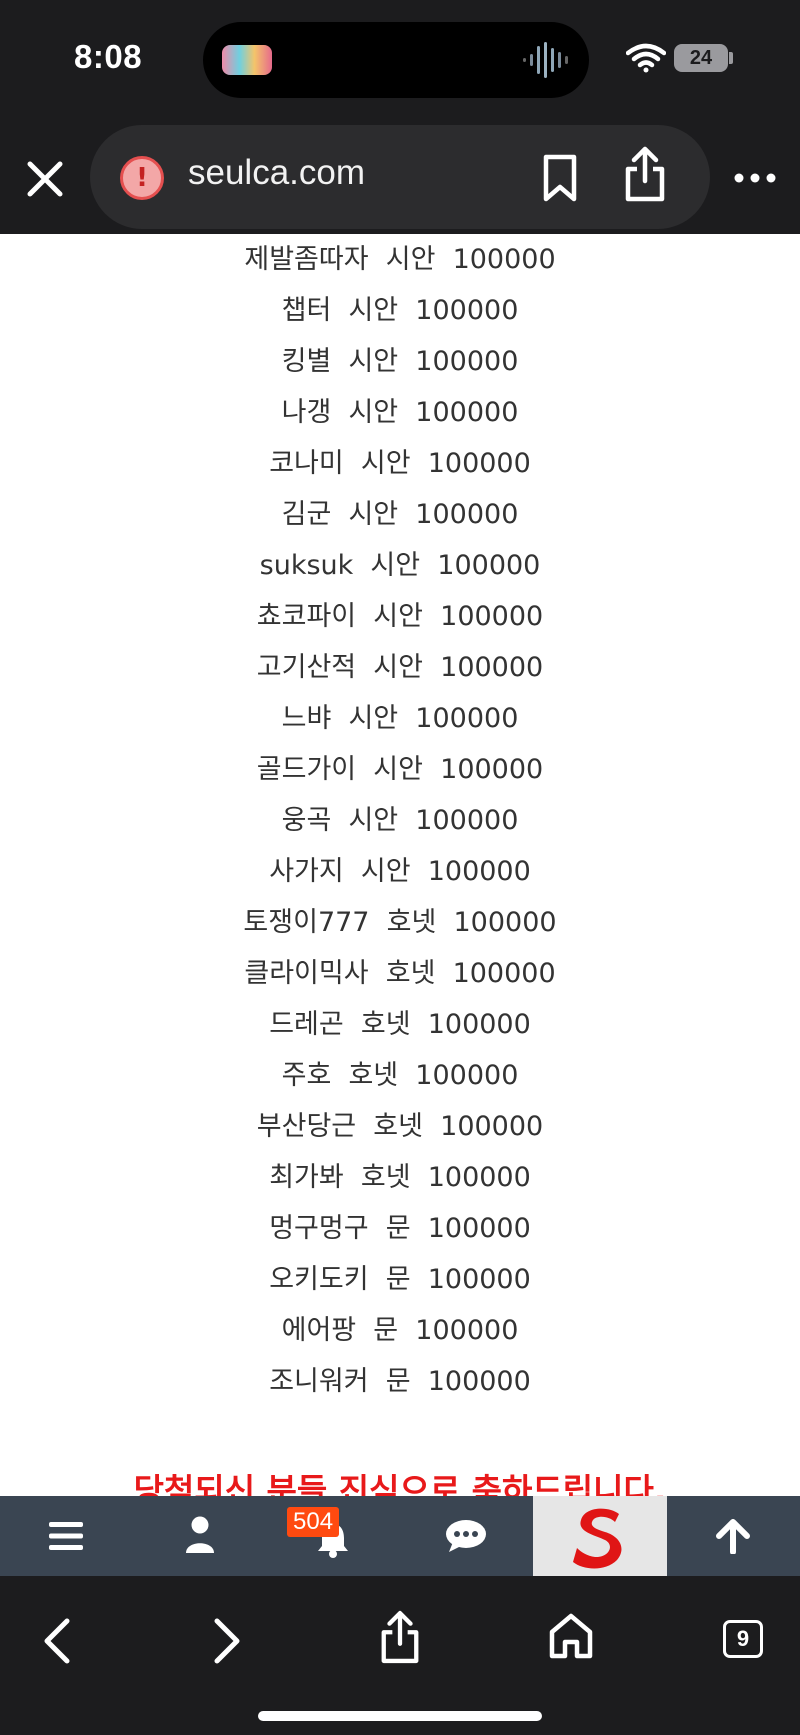  Describe the element at coordinates (400, 1126) in the screenshot. I see `winner-row: 부산당근 호넷 100000` at that location.